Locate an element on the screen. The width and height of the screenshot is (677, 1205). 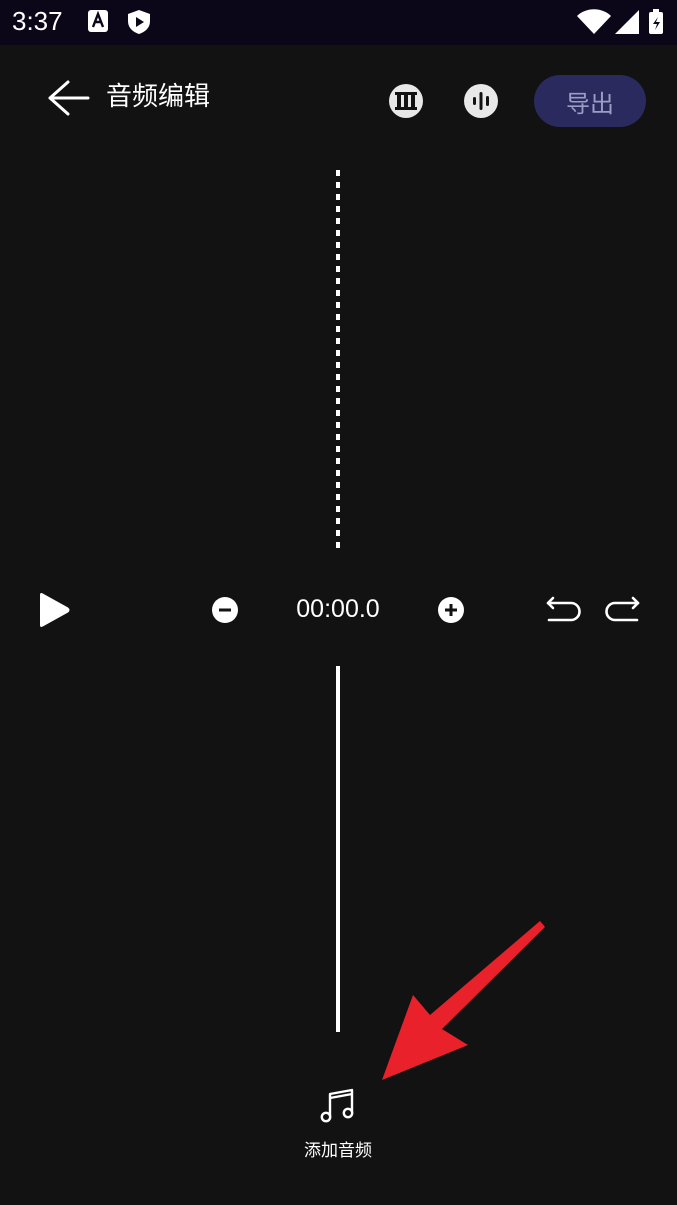
zoom-in-icon is located at coordinates (451, 610).